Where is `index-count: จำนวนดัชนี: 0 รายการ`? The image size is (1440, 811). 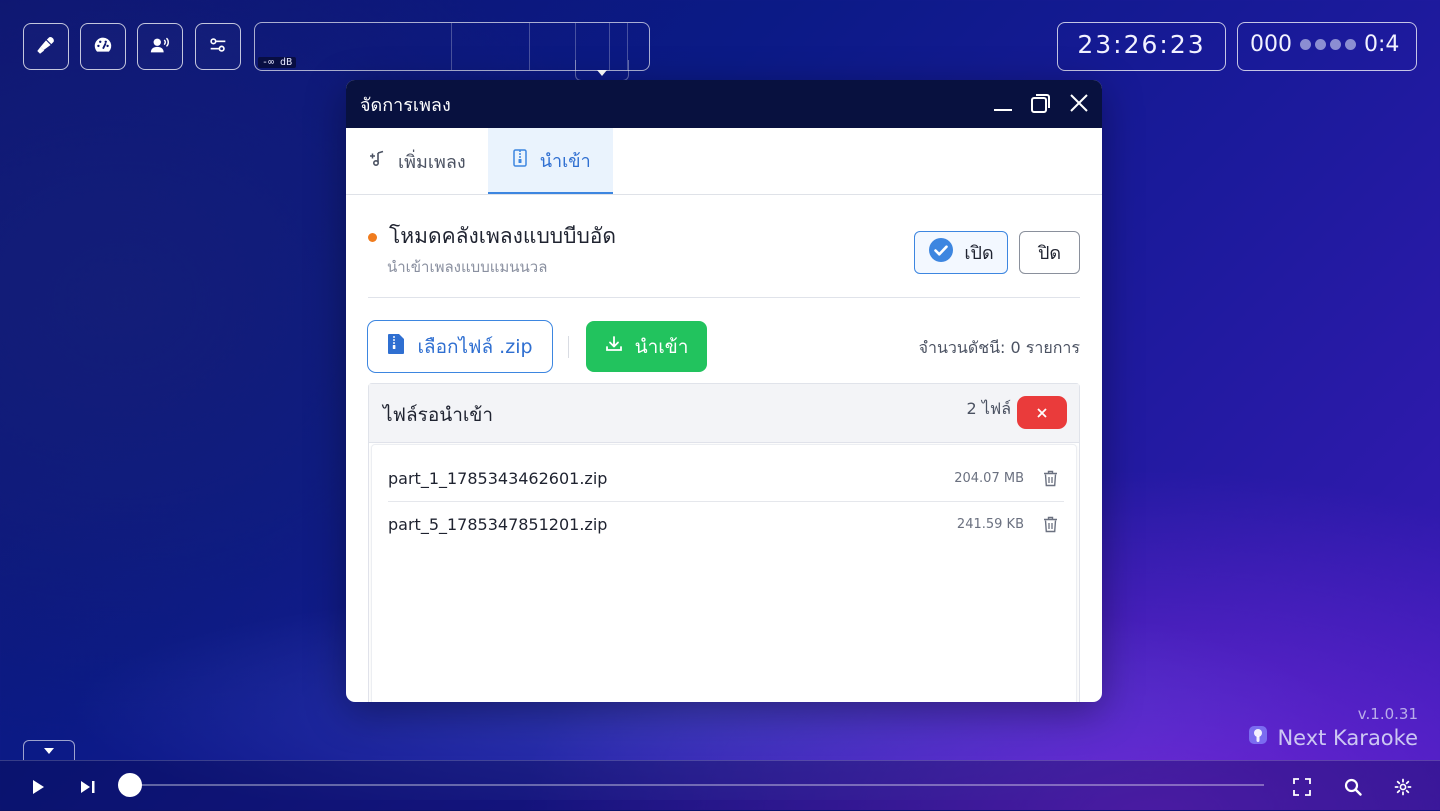 index-count: จำนวนดัชนี: 0 รายการ is located at coordinates (999, 347).